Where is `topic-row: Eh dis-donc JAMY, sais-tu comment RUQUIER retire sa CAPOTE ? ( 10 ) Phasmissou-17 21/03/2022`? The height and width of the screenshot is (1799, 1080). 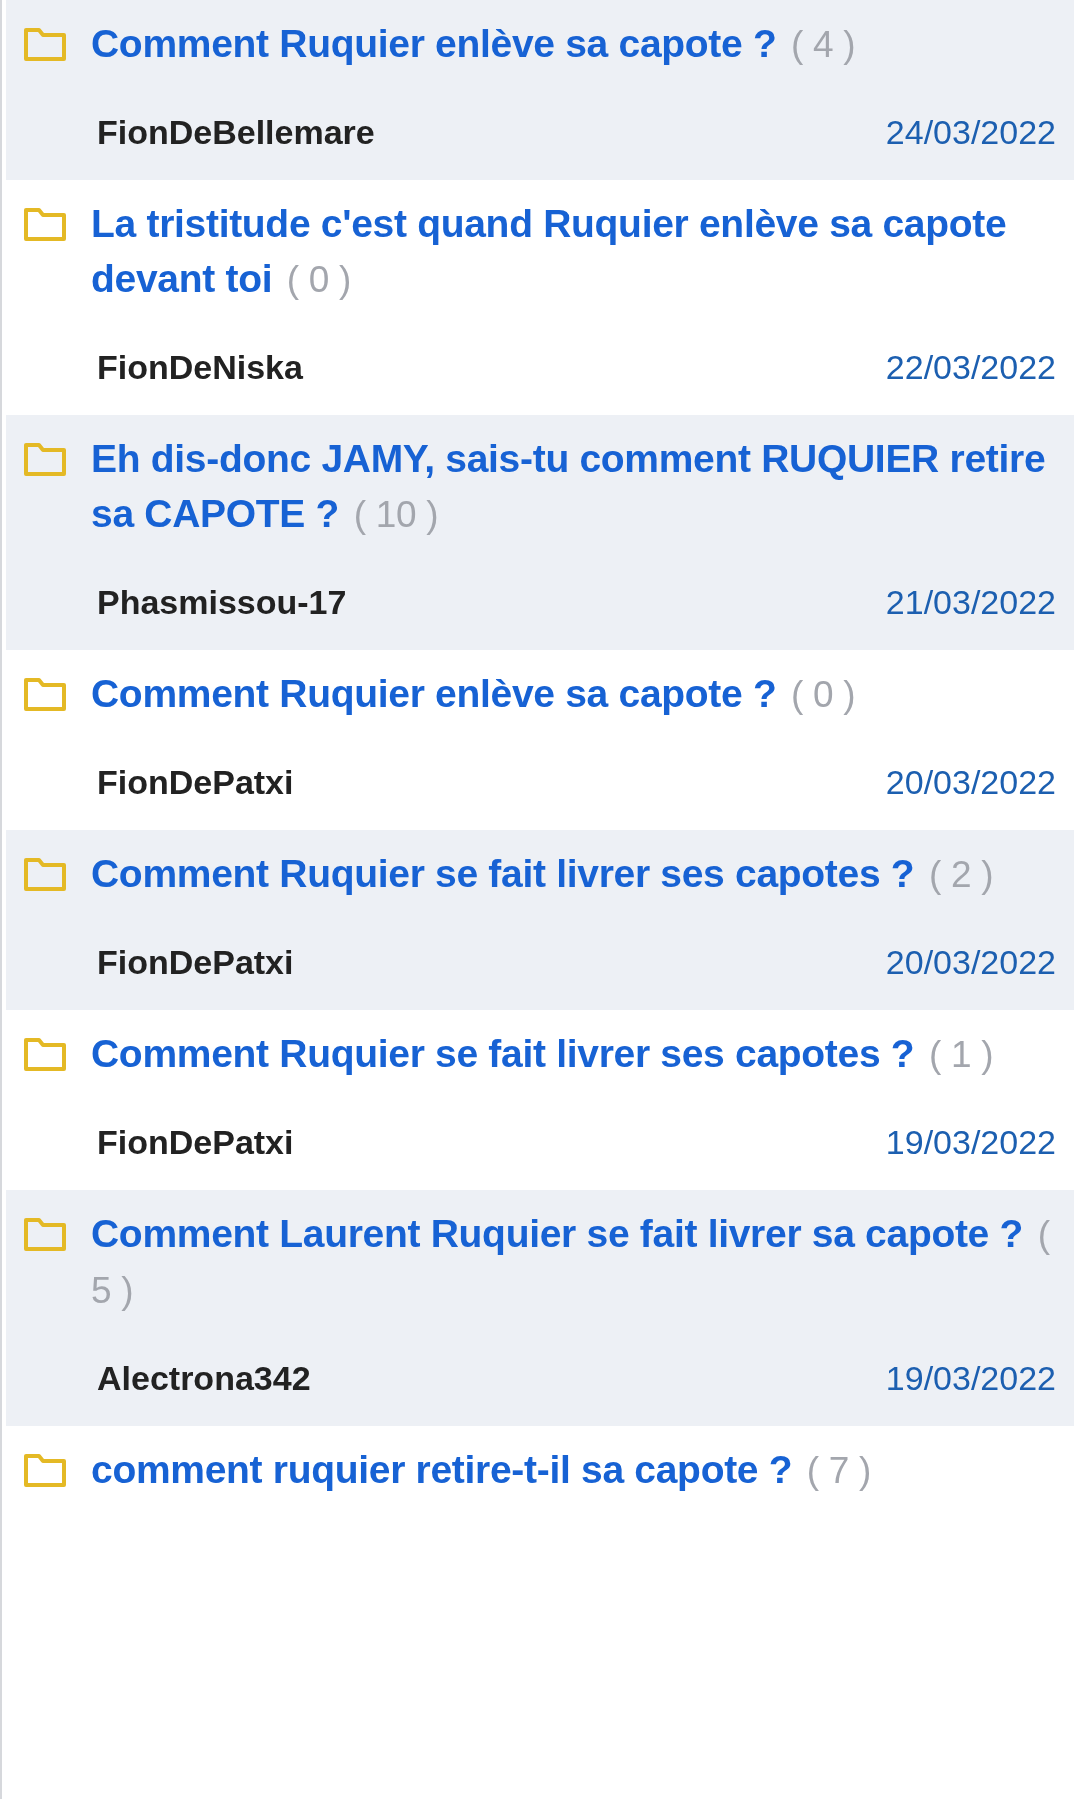
topic-row: Eh dis-donc JAMY, sais-tu comment RUQUIER retire sa CAPOTE ? ( 10 ) Phasmissou-17 21/03/2022 is located at coordinates (540, 532).